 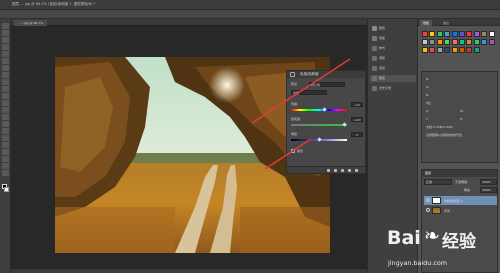 What do you see at coordinates (428, 87) in the screenshot?
I see `info-label: G:` at bounding box center [428, 87].